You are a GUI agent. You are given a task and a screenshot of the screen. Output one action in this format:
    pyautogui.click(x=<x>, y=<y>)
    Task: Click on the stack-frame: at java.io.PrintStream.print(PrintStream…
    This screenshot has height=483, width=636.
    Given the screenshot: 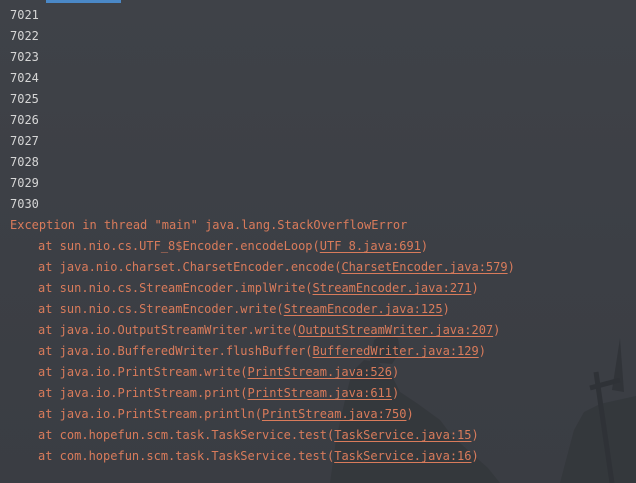 What is the action you would take?
    pyautogui.click(x=318, y=393)
    